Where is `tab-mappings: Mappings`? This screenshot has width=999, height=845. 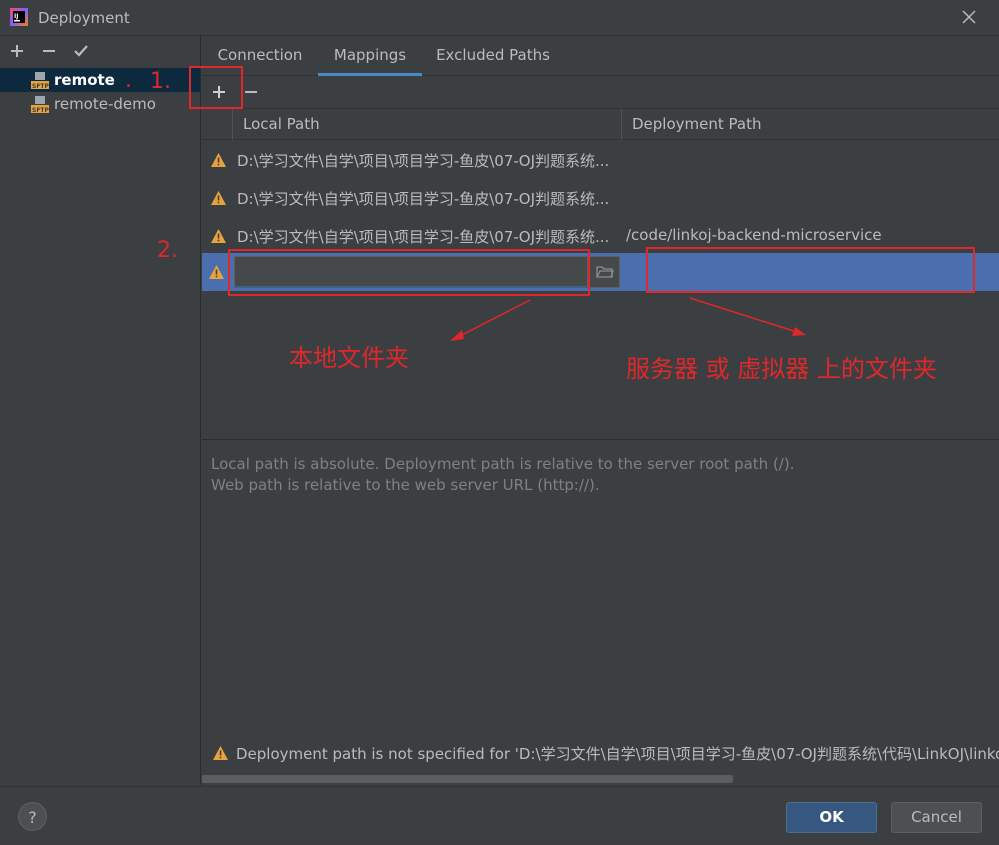
tab-mappings: Mappings is located at coordinates (370, 56).